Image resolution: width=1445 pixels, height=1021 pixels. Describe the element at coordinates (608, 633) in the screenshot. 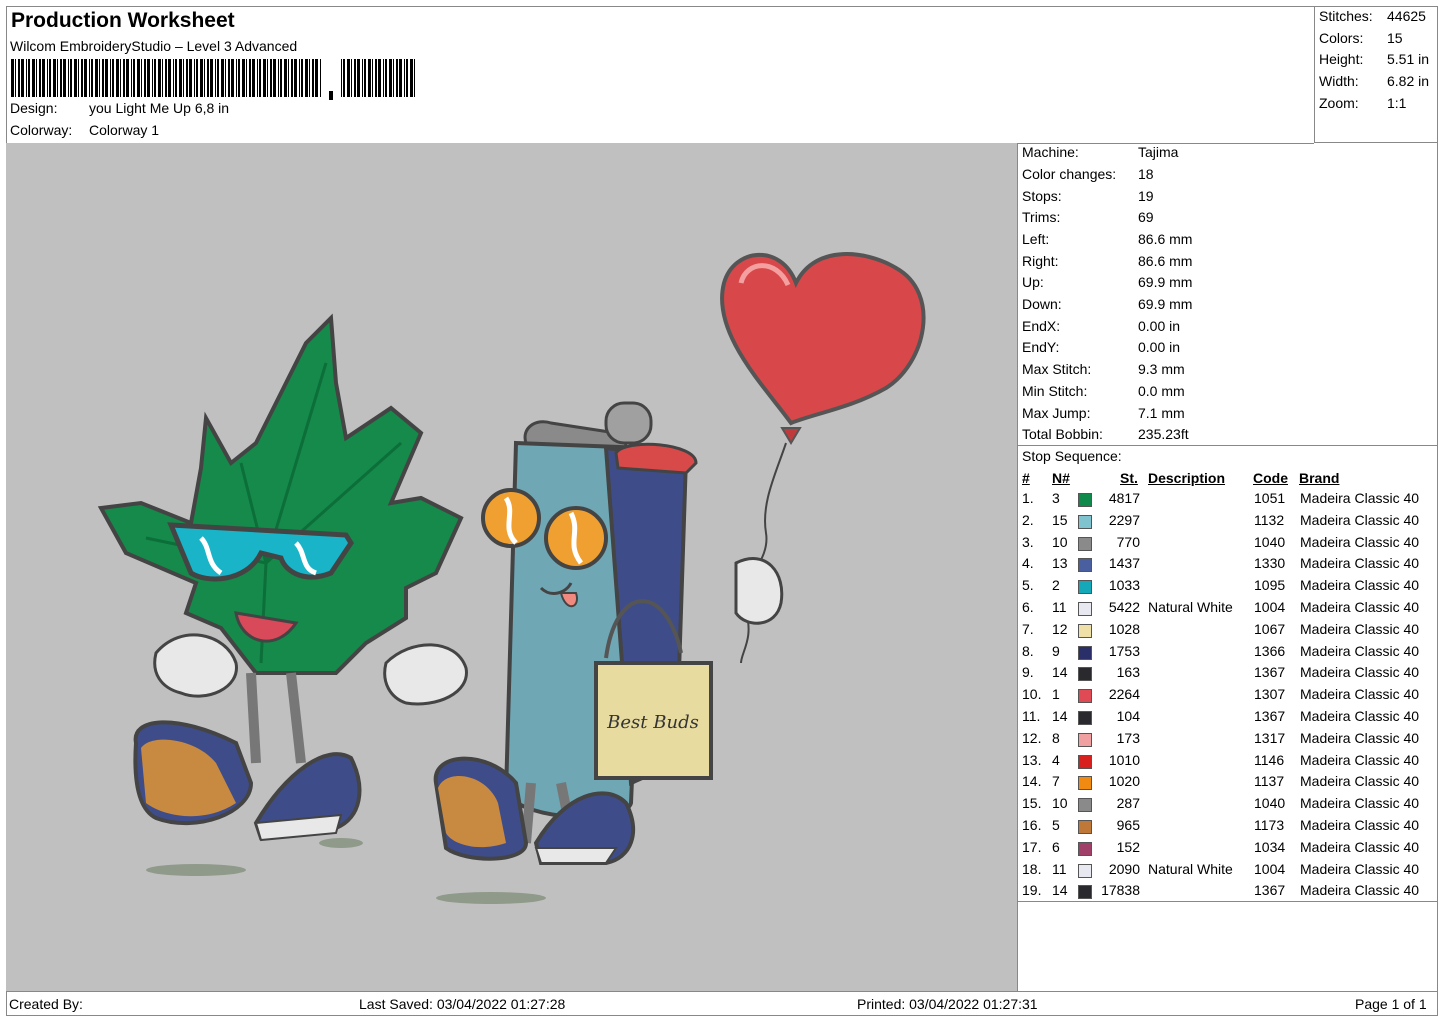

I see `lighter-character: Best Buds` at that location.